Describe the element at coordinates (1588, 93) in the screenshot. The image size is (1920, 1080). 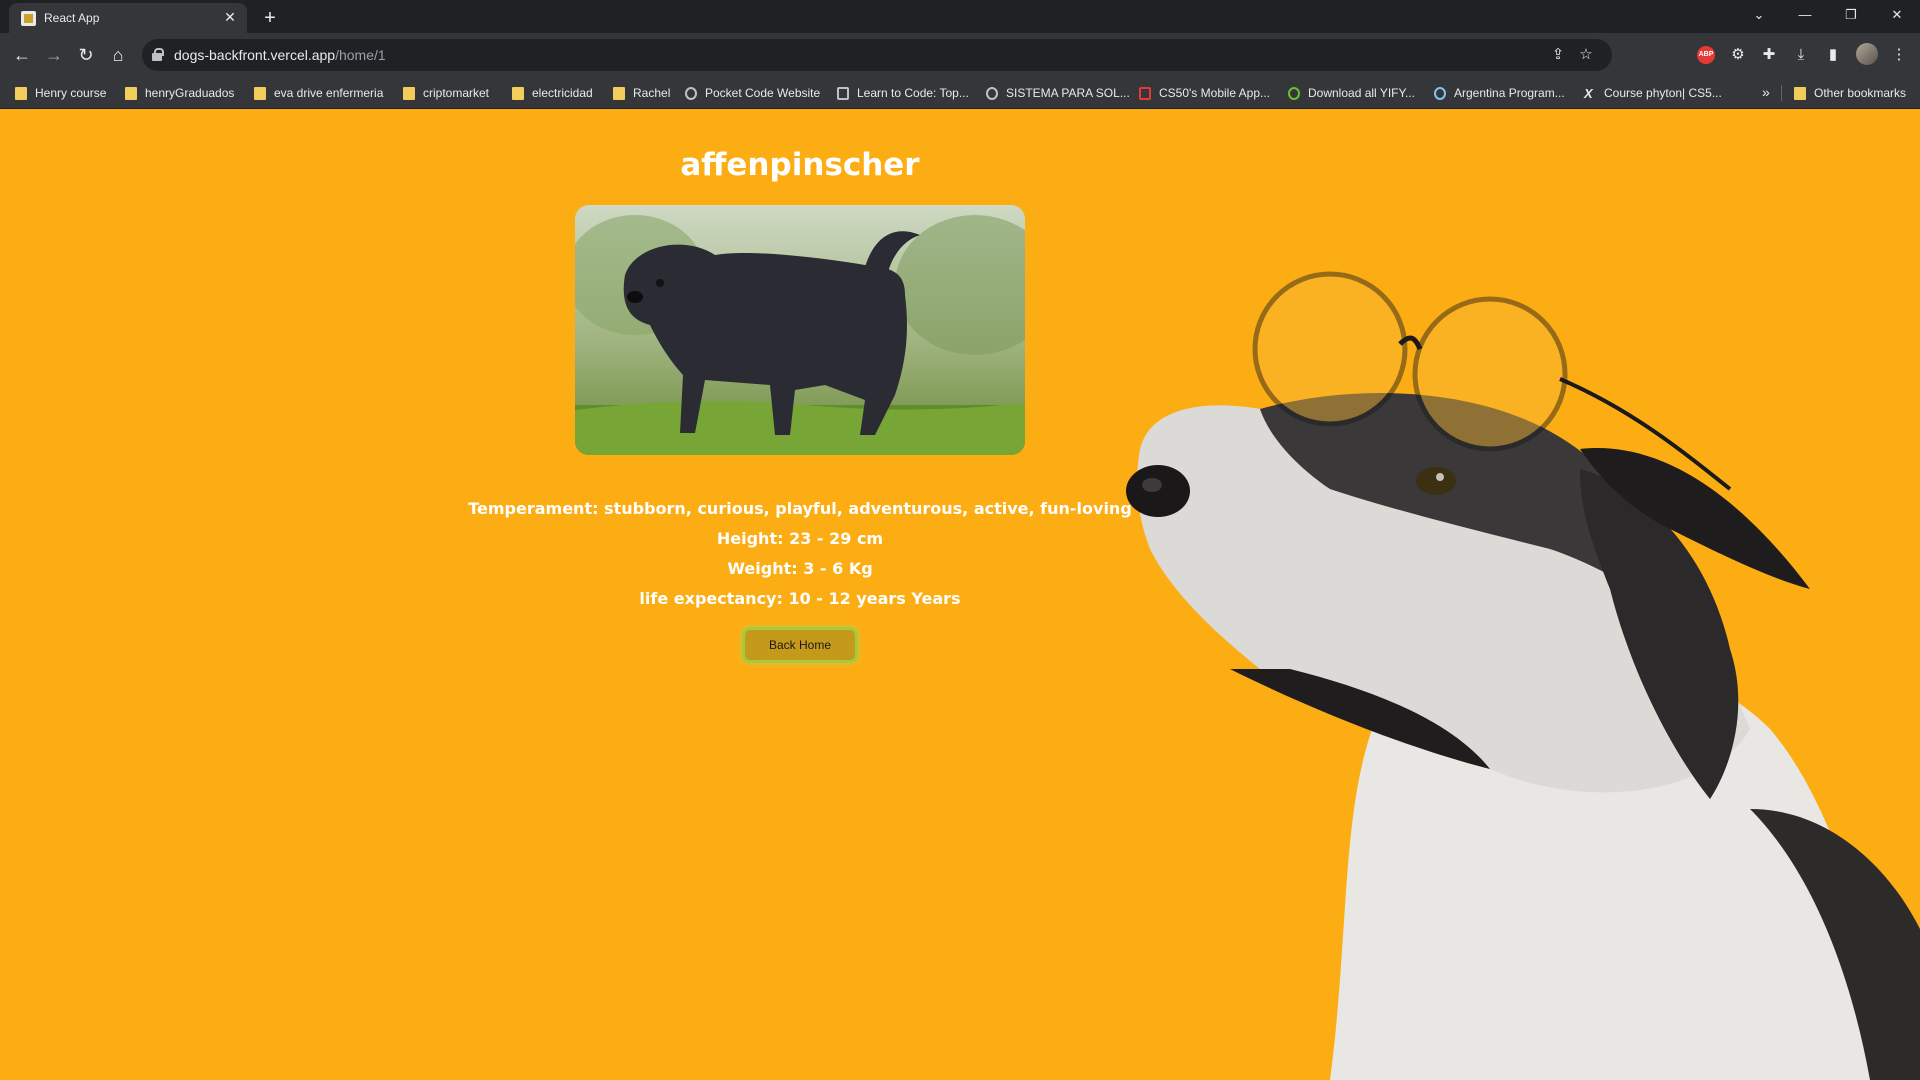
I see `x-icon: X` at that location.